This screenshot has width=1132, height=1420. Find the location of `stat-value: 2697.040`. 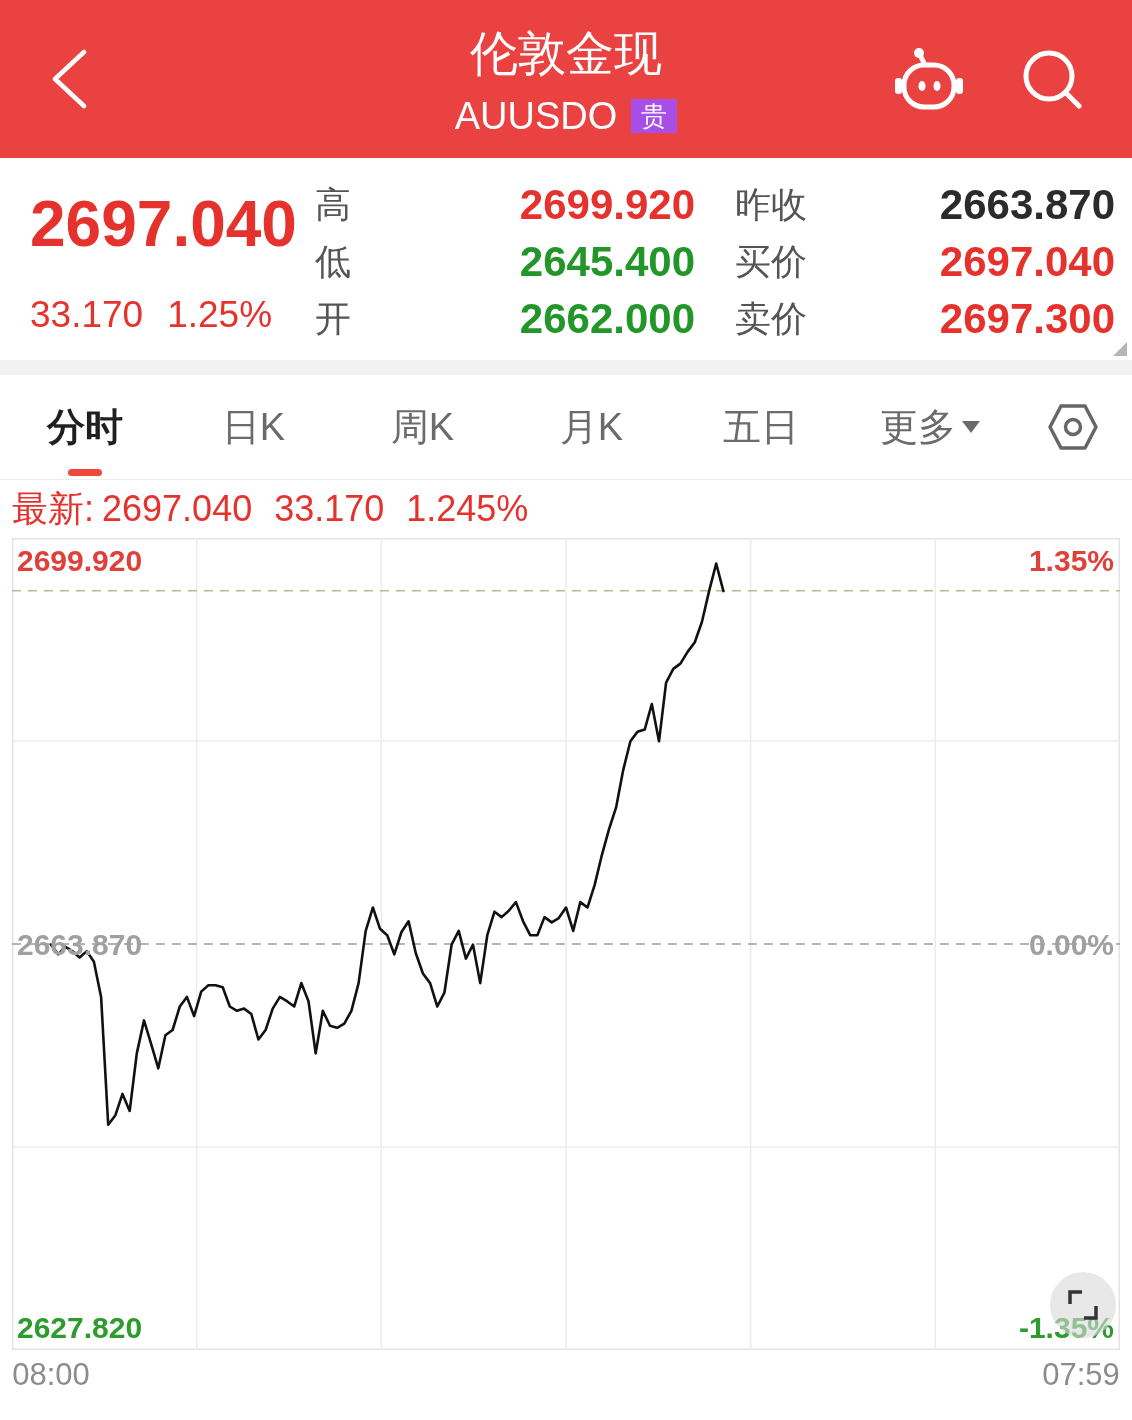

stat-value: 2697.040 is located at coordinates (1026, 261).